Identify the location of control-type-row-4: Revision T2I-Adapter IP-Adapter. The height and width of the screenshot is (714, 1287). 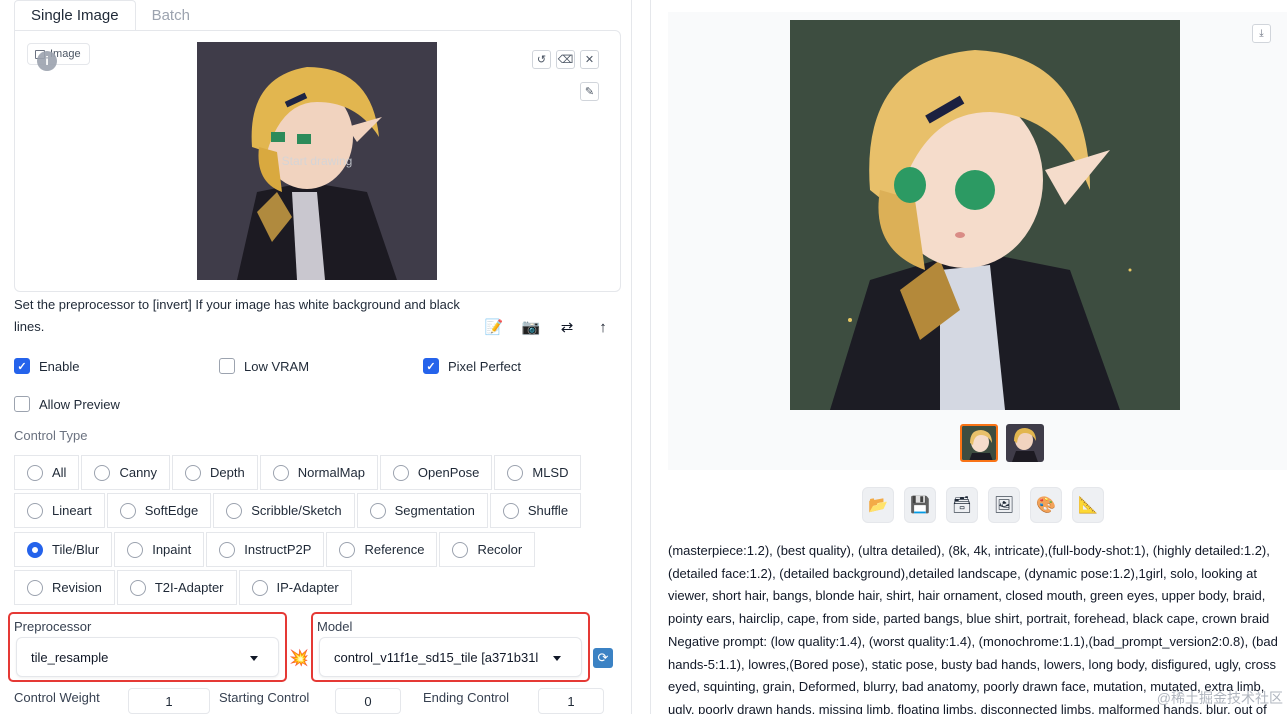
(184, 587).